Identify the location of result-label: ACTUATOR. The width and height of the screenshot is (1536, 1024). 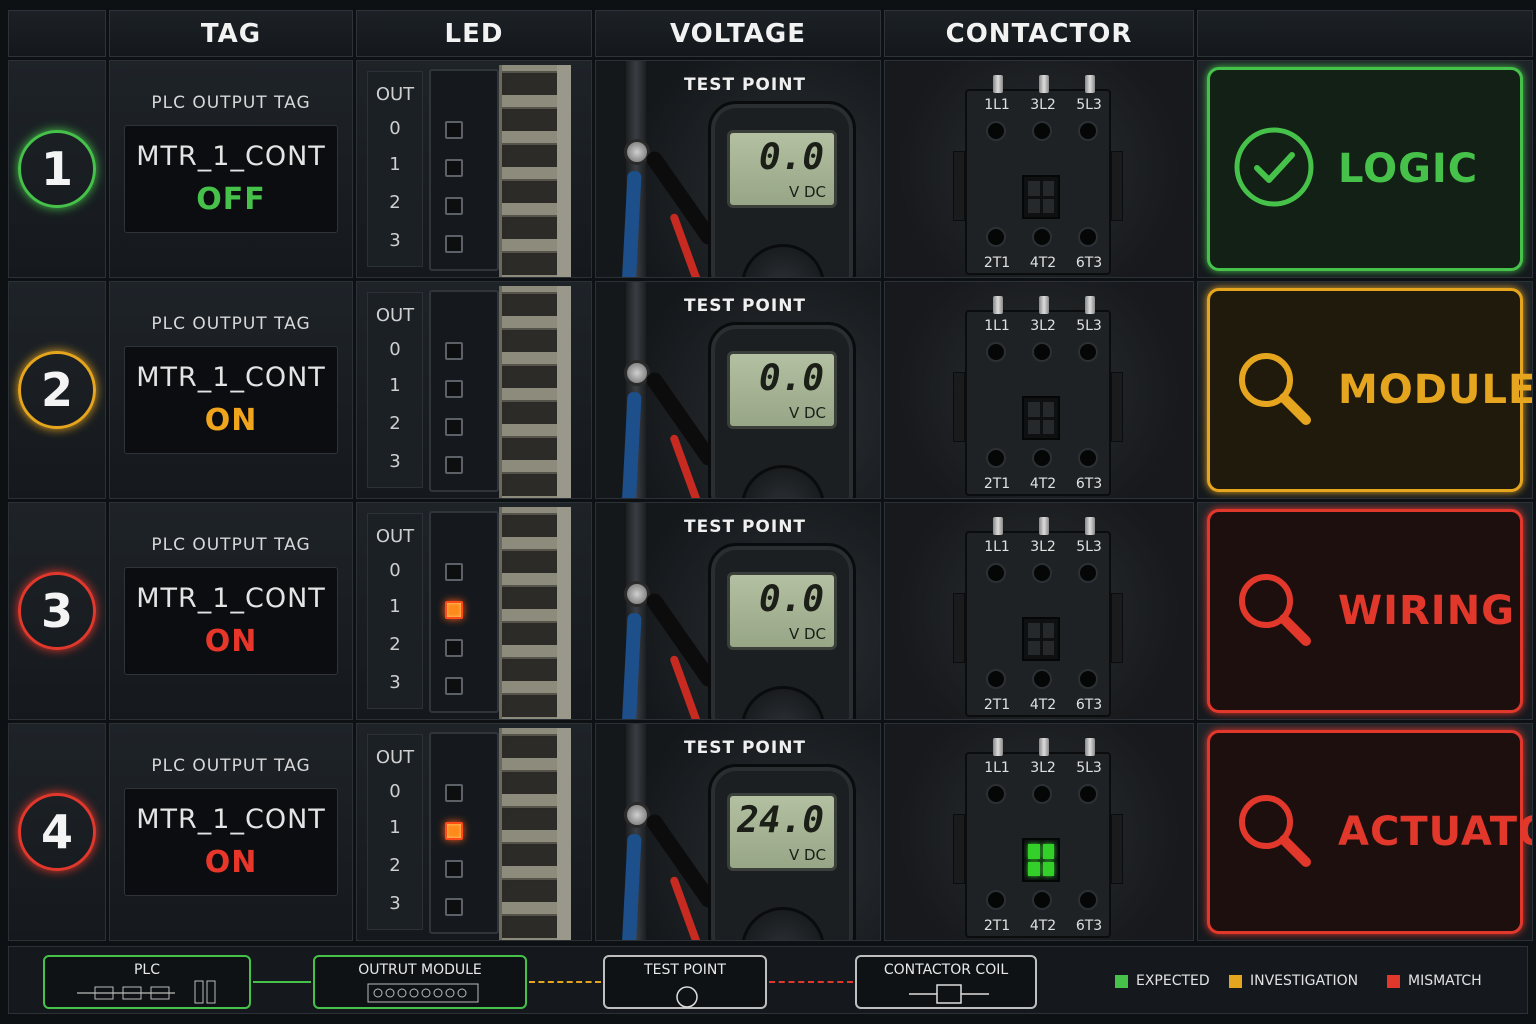
(1435, 832).